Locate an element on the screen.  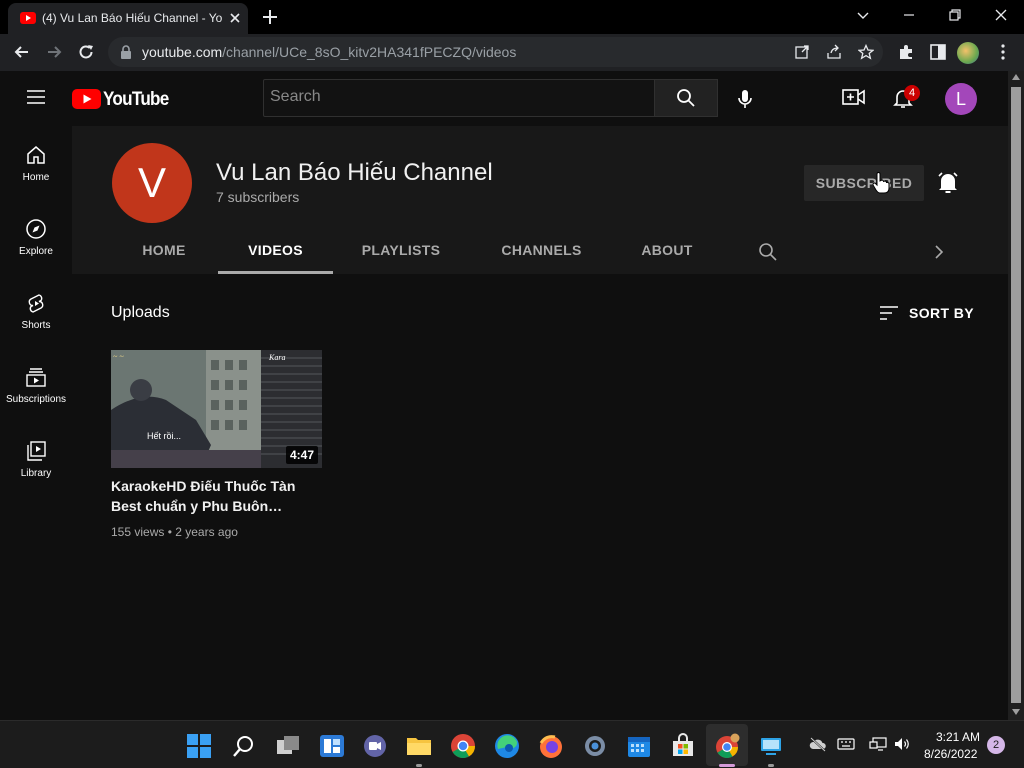
sidebar-item-explore: Explore is located at coordinates (36, 237).